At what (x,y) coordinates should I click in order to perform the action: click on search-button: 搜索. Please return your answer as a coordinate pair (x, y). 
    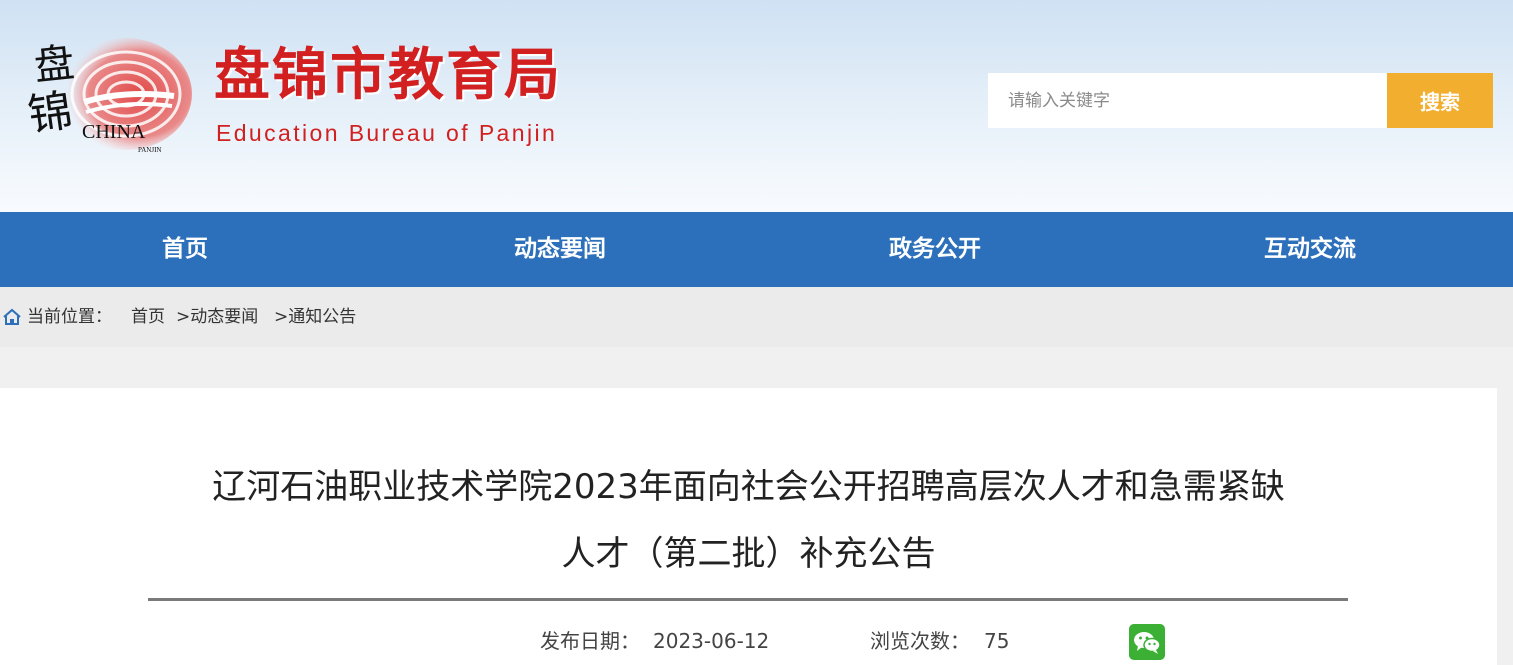
    Looking at the image, I should click on (1440, 100).